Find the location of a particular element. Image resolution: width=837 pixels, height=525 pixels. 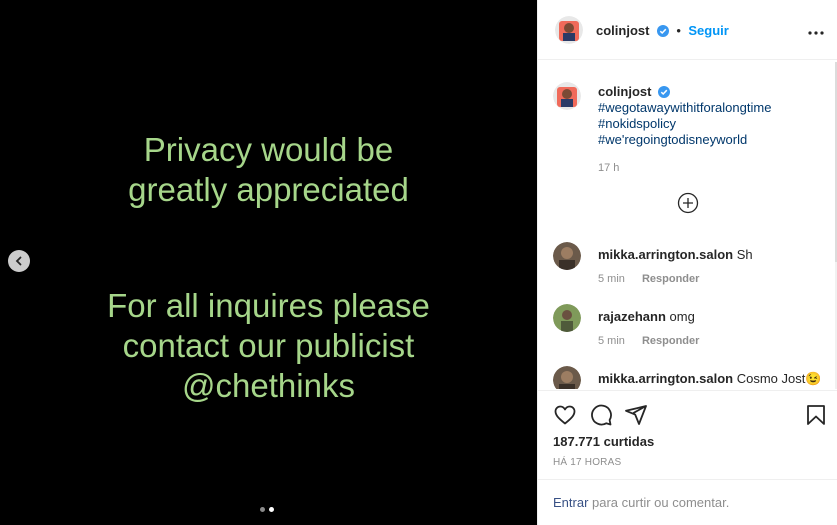

comment-icon is located at coordinates (601, 415).